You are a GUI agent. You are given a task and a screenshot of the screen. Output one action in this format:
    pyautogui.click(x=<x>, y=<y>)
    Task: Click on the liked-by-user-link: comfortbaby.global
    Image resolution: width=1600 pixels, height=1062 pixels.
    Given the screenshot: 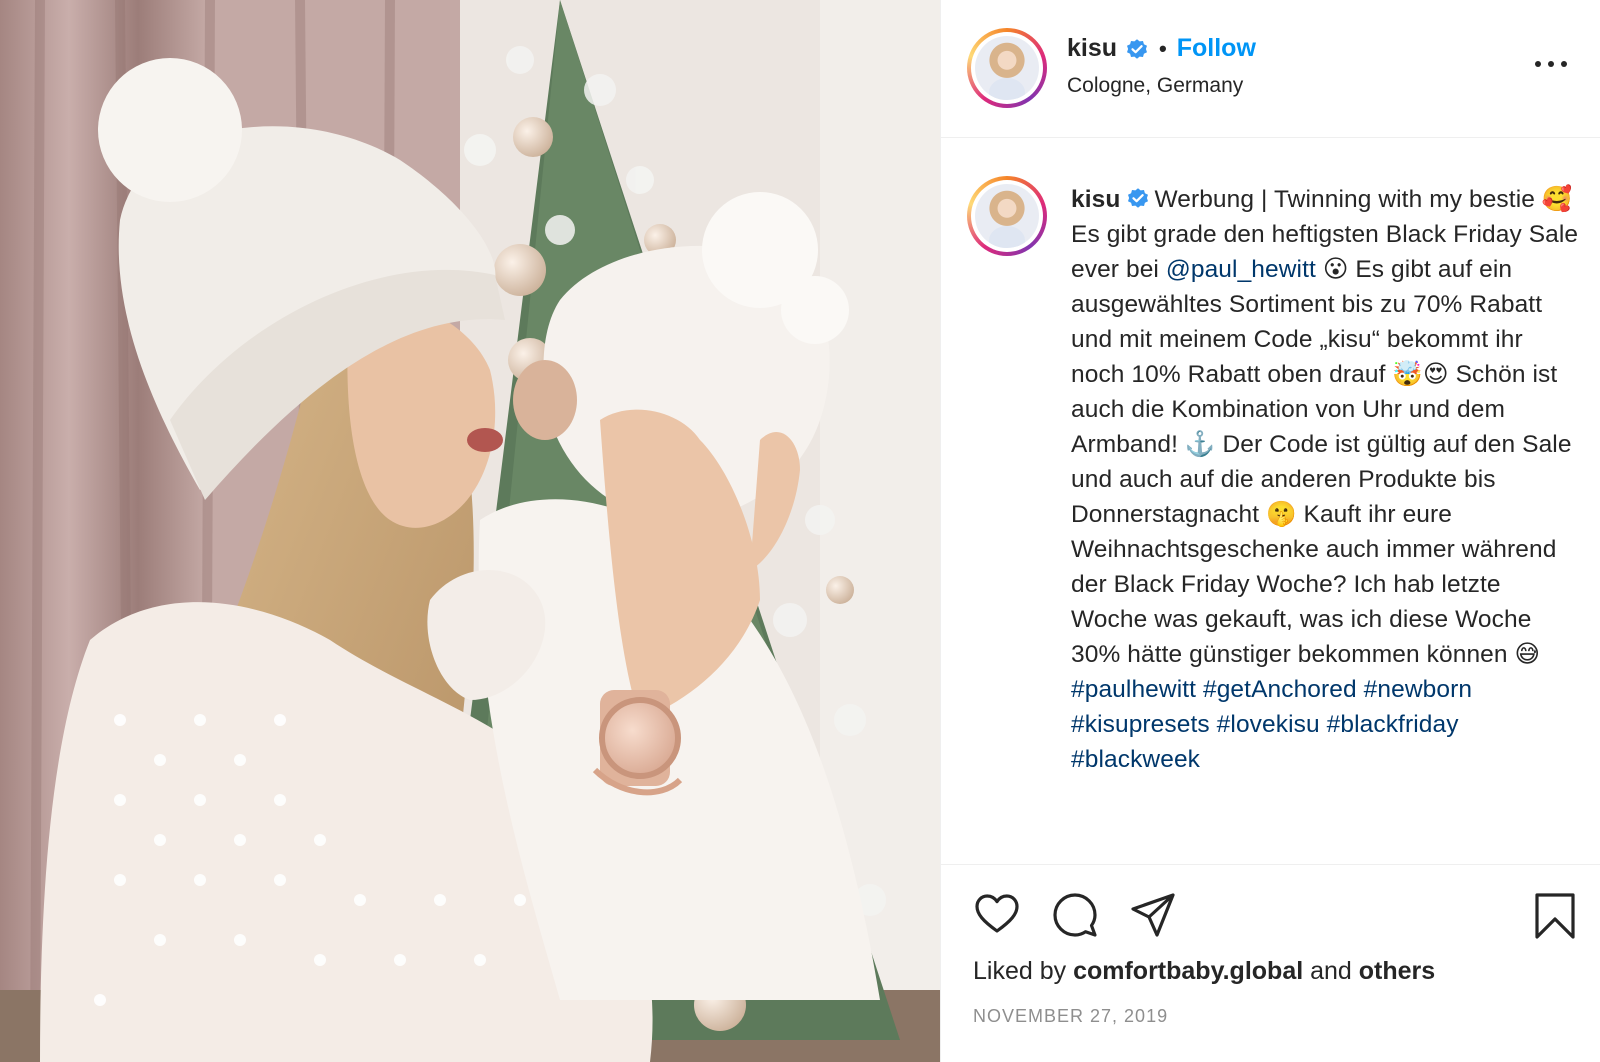 What is the action you would take?
    pyautogui.click(x=1188, y=971)
    